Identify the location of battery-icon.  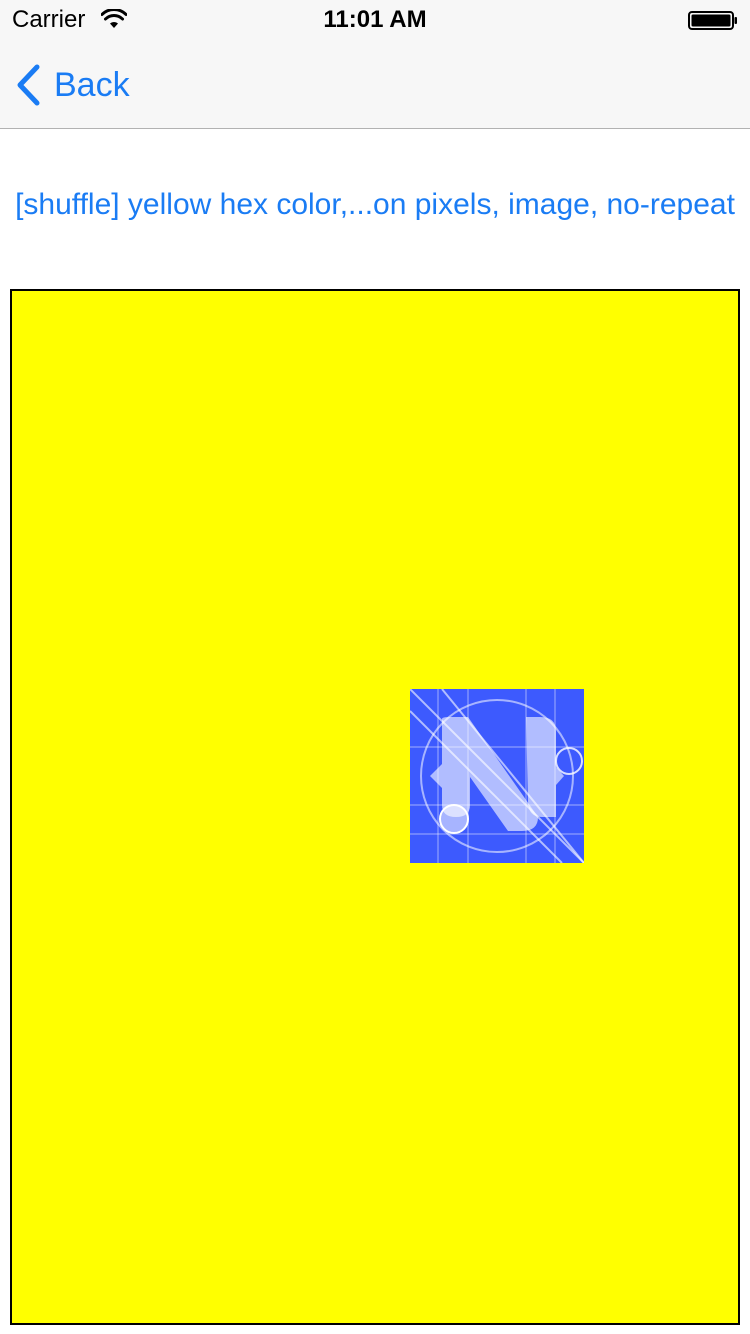
(712, 20).